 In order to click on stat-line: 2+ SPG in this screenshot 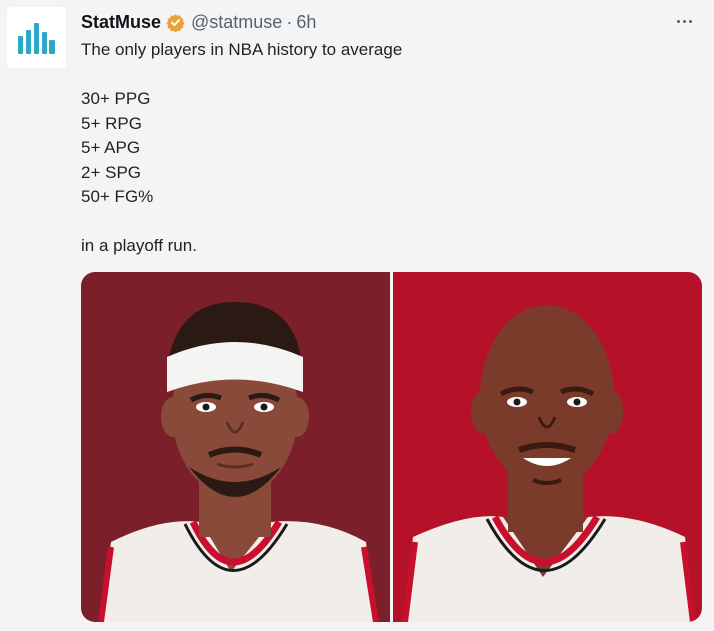, I will do `click(111, 172)`.